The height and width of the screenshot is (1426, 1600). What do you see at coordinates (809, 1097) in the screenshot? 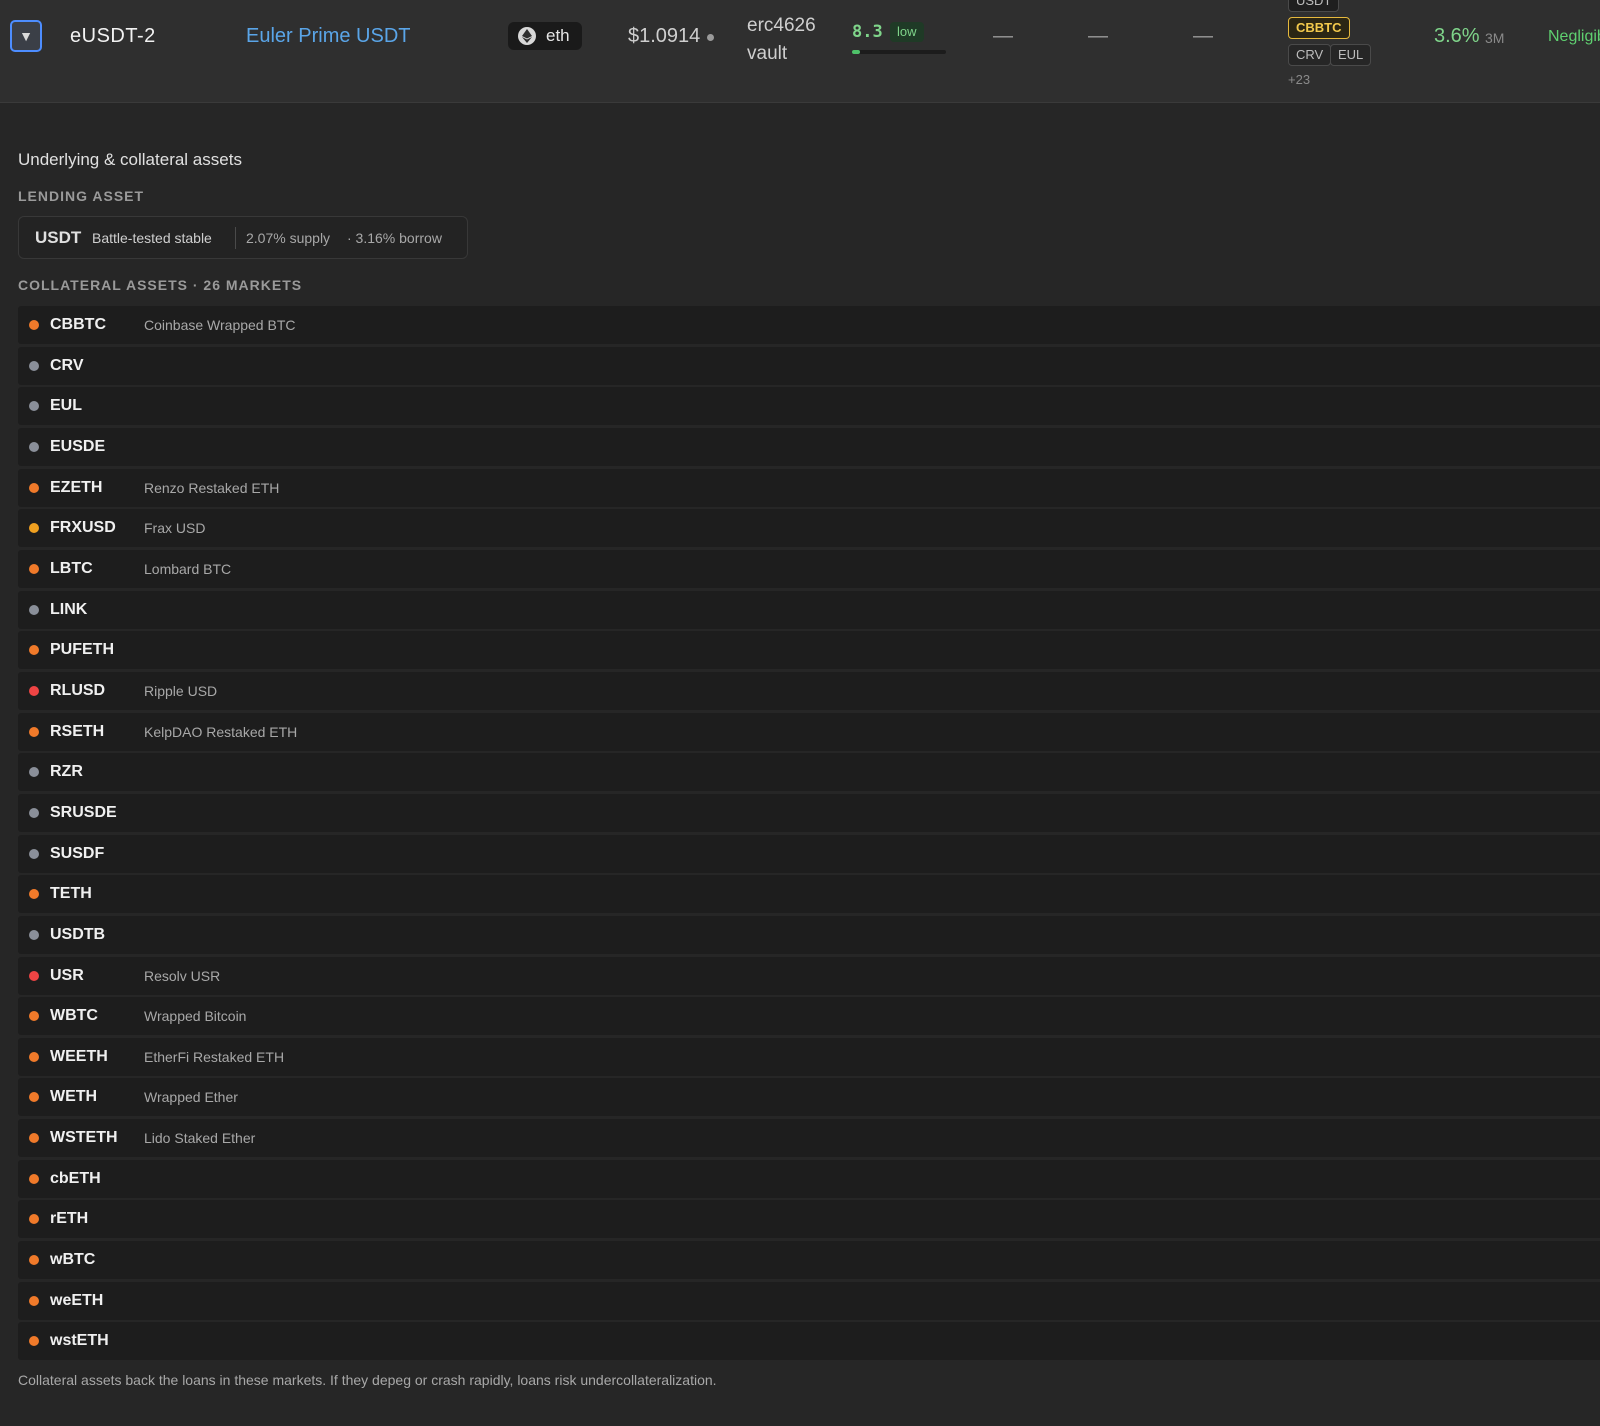
I see `collateral-row: WETH Wrapped Ether` at bounding box center [809, 1097].